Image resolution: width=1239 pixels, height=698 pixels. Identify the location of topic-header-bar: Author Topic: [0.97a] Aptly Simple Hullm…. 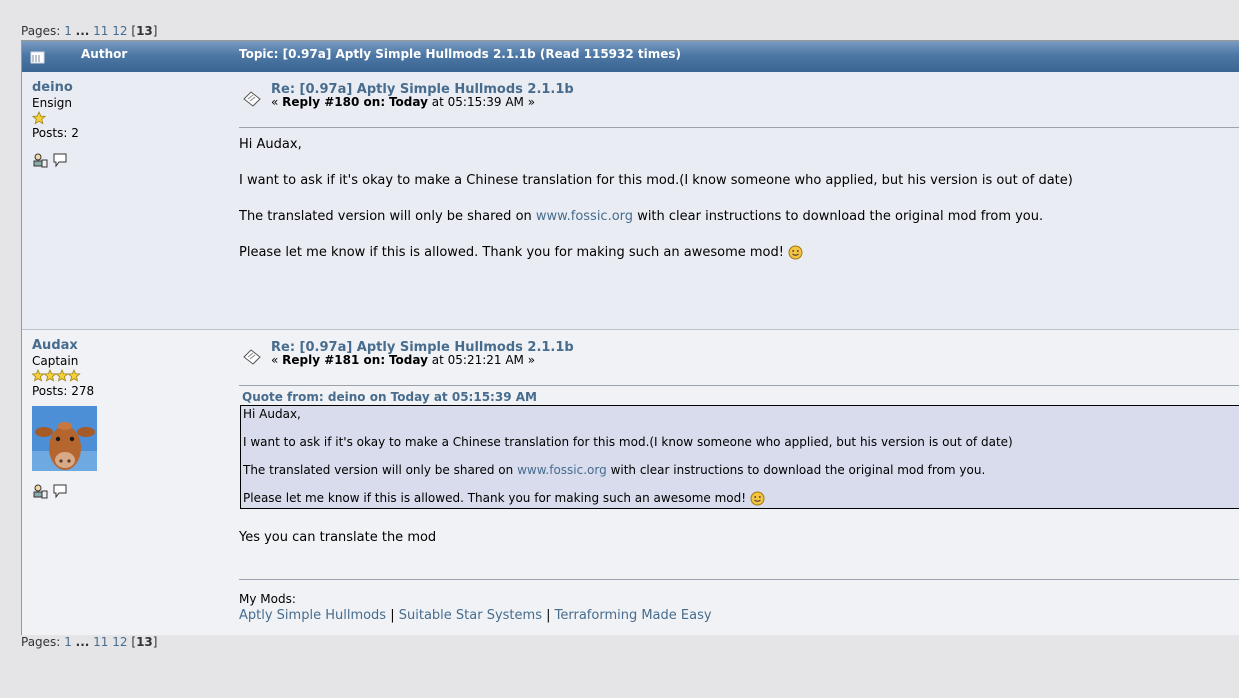
(630, 57).